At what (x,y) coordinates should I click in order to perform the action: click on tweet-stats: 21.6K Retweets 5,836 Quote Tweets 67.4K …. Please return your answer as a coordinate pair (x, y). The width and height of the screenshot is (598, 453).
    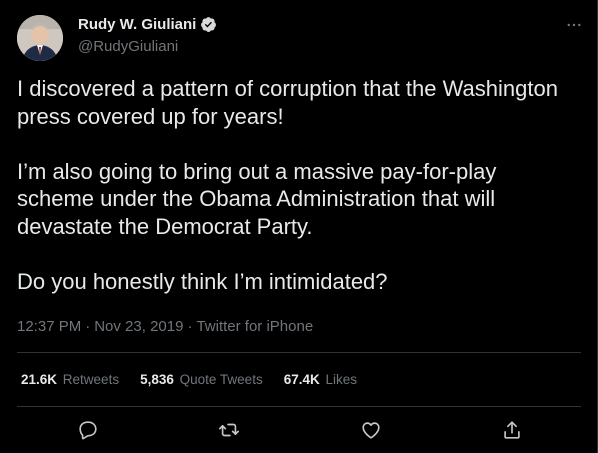
    Looking at the image, I should click on (189, 379).